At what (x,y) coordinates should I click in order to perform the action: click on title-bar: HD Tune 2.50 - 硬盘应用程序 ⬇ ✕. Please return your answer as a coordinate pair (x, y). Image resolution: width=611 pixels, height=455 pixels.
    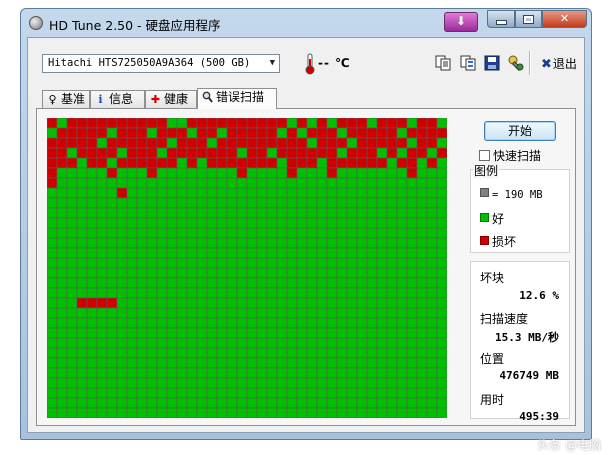
    Looking at the image, I should click on (306, 23).